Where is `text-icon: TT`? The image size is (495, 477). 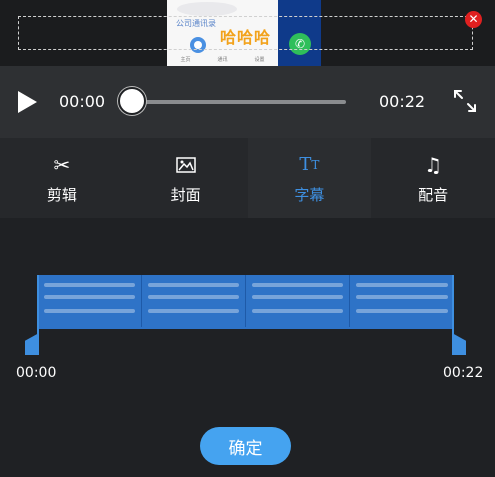
text-icon: TT is located at coordinates (309, 164).